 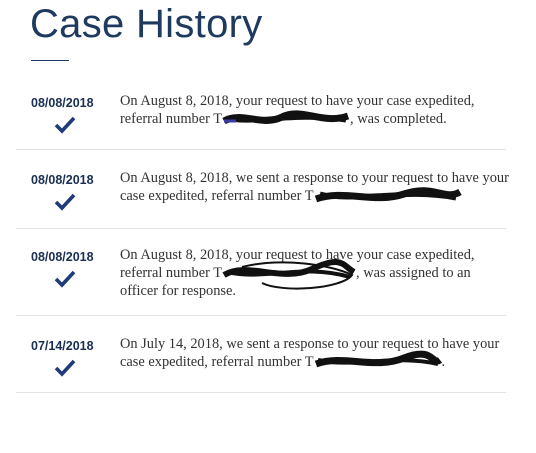 What do you see at coordinates (398, 119) in the screenshot?
I see `entry-text-end: , was completed.` at bounding box center [398, 119].